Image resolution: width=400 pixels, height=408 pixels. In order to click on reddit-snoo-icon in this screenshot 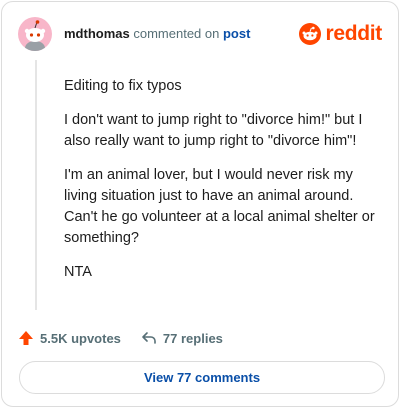, I will do `click(310, 34)`.